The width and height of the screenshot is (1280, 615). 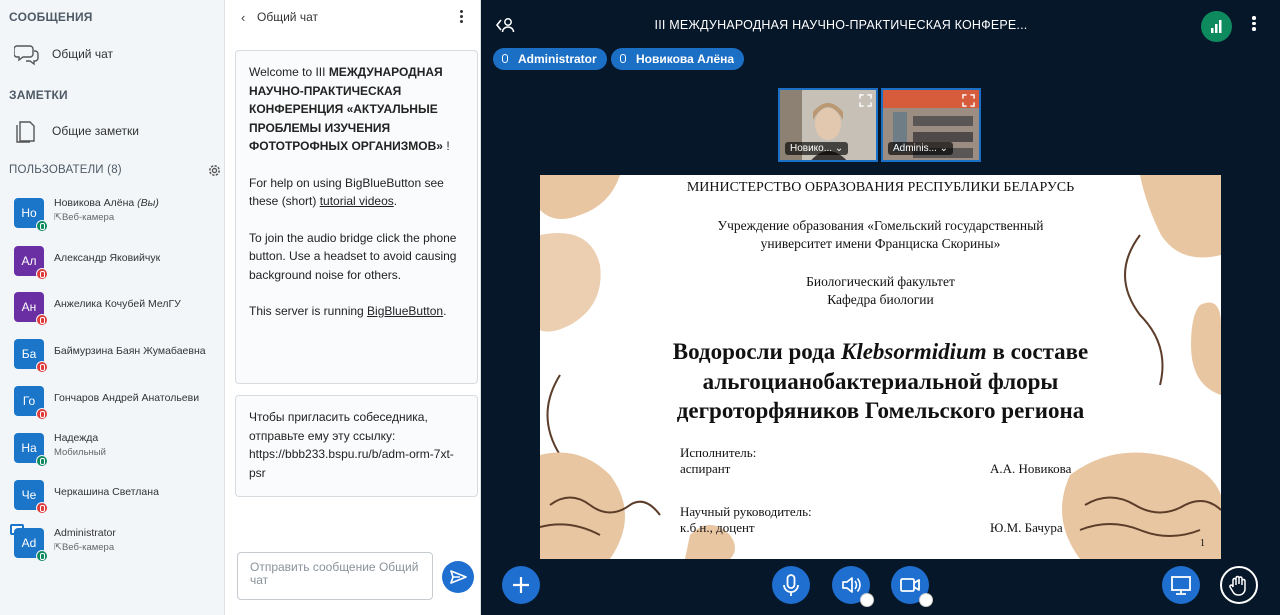 I want to click on user-item: Но Новикова Алёна (Вы) ⇱Веб-камера, so click(x=112, y=216).